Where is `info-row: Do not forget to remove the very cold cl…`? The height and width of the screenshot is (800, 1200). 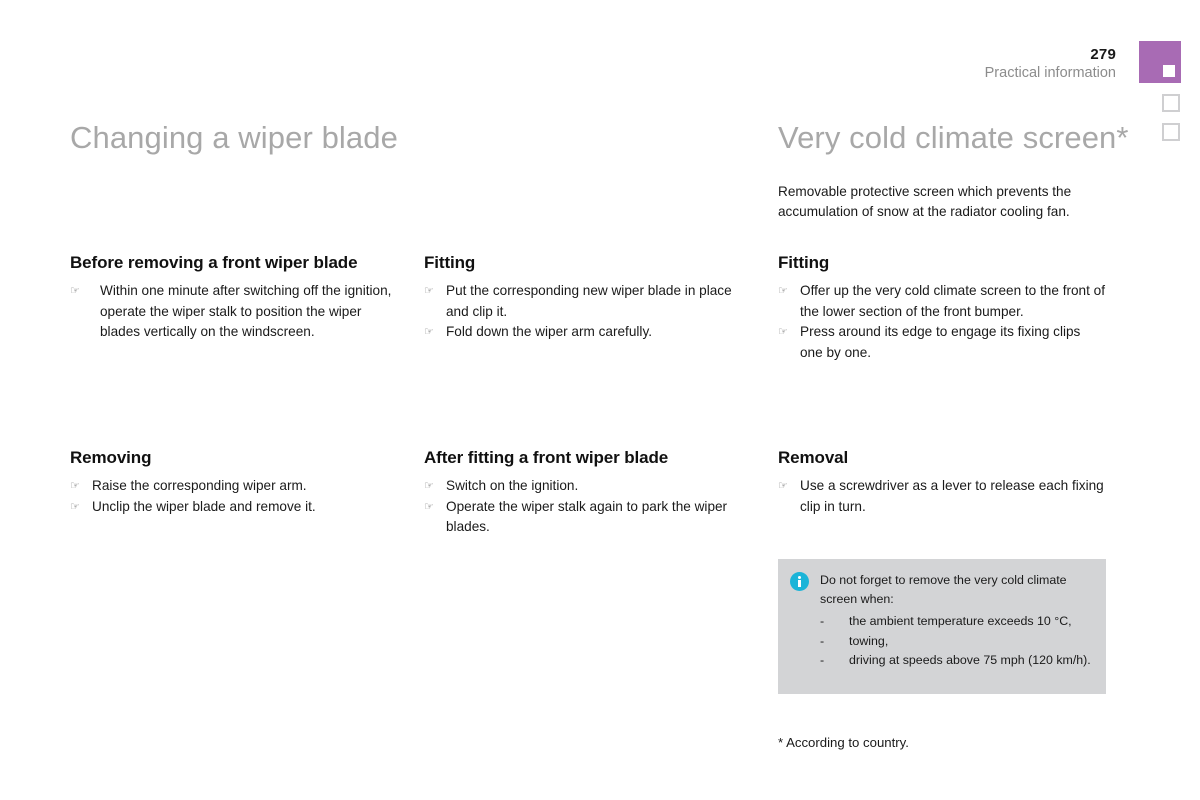 info-row: Do not forget to remove the very cold cl… is located at coordinates (941, 621).